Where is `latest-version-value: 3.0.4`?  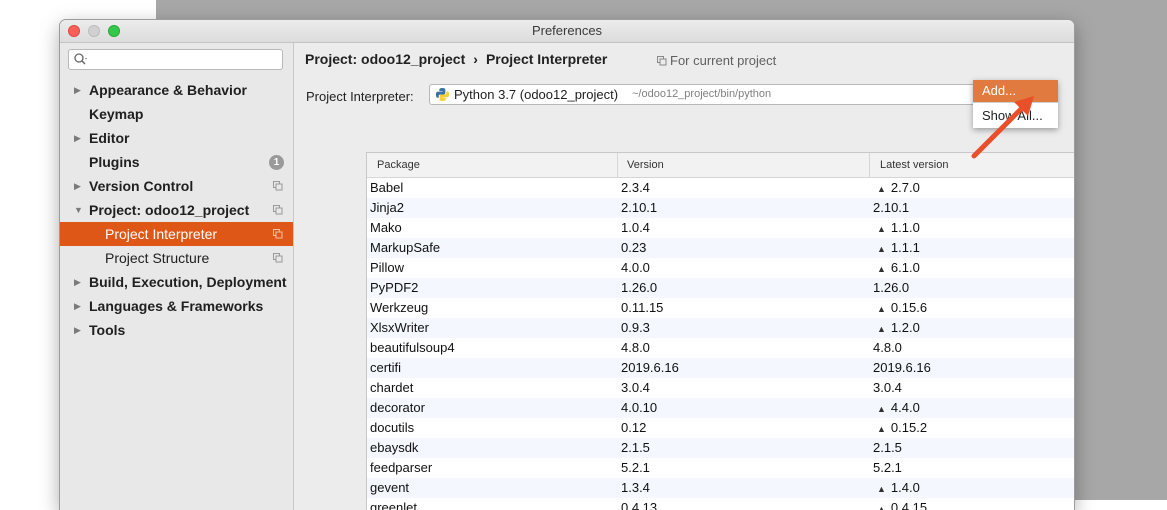
latest-version-value: 3.0.4 is located at coordinates (887, 387).